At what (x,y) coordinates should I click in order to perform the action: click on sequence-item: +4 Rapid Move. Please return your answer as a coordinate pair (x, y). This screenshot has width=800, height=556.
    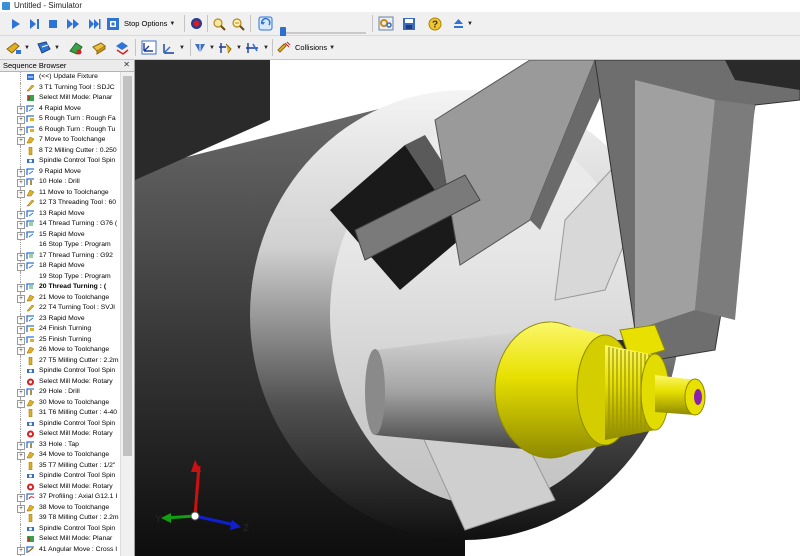
    Looking at the image, I should click on (60, 108).